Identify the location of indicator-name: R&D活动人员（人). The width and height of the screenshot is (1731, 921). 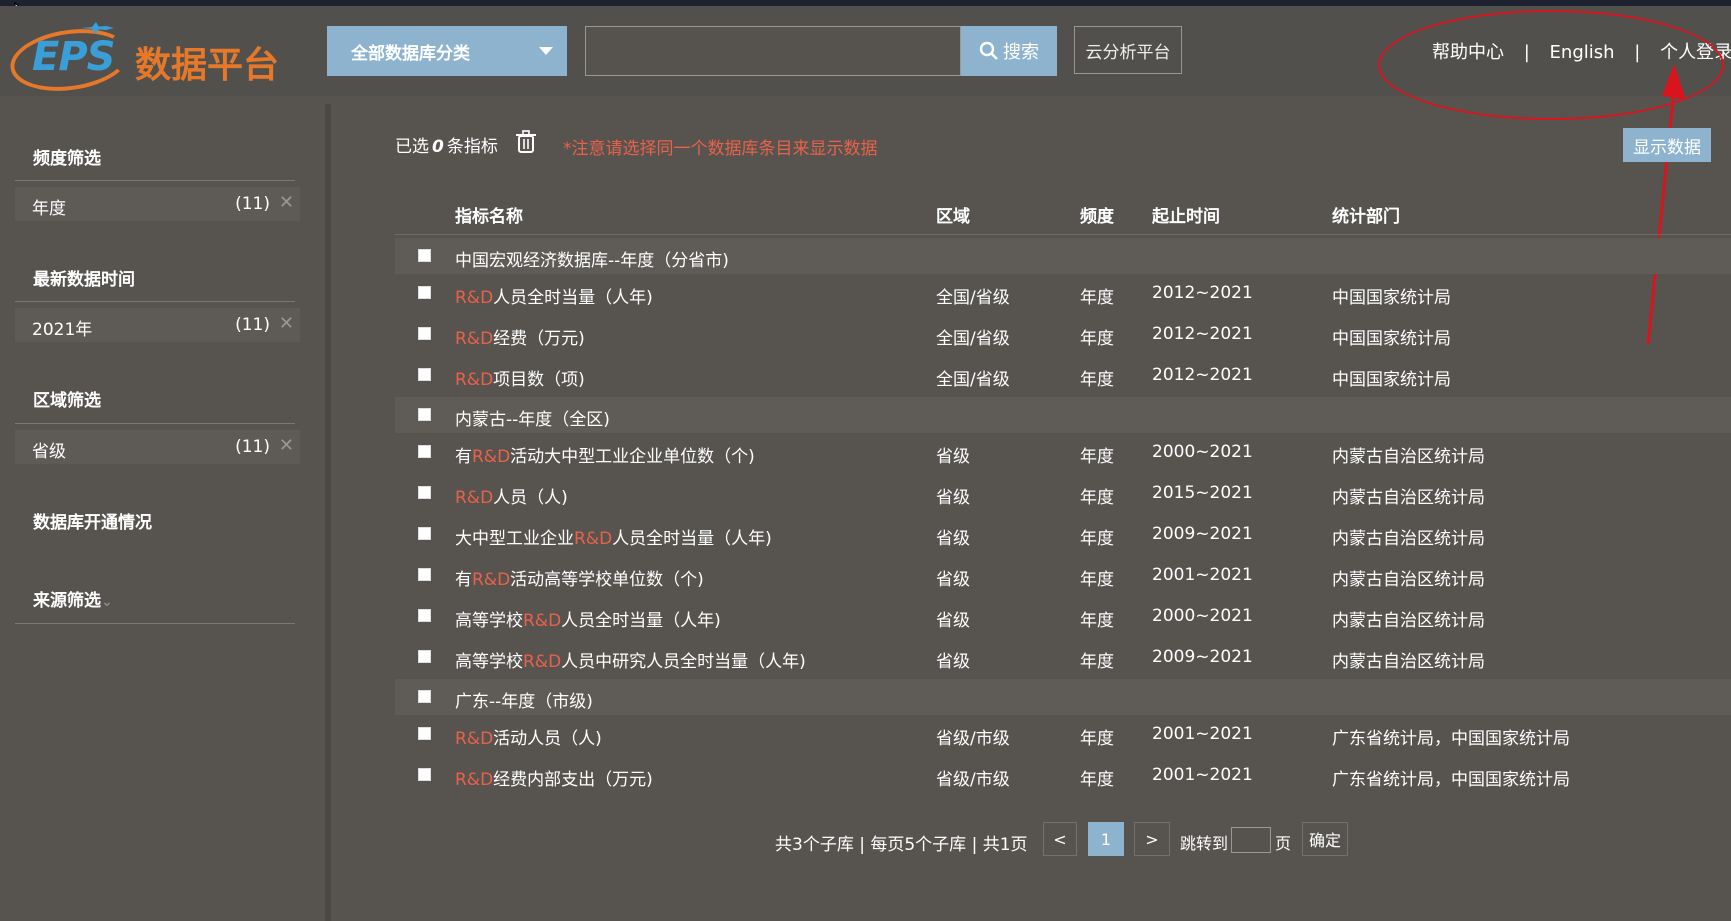
(528, 736).